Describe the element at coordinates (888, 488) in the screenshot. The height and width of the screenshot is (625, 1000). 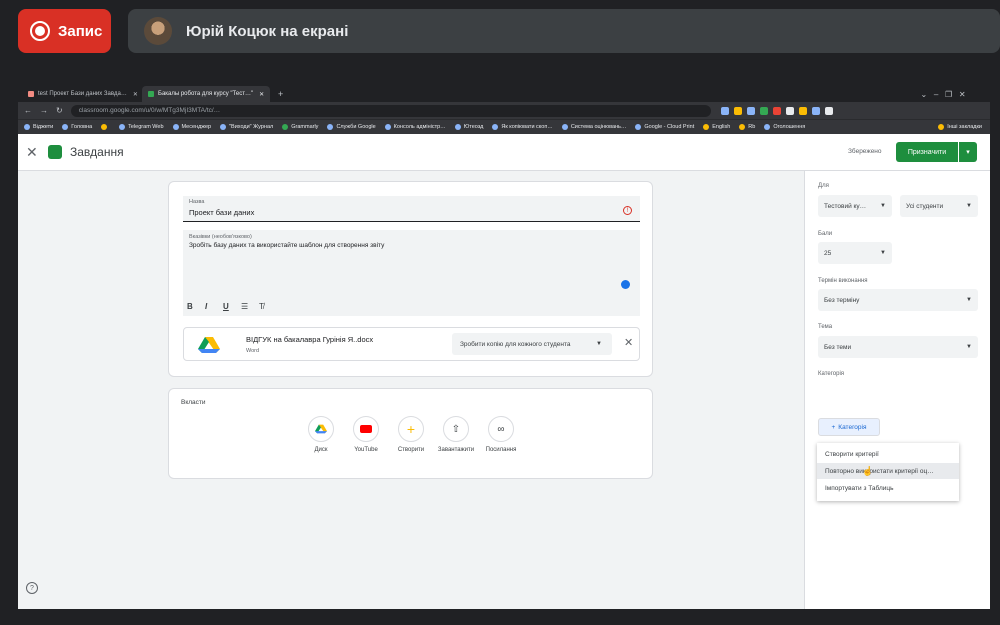
I see `menu-item-import-sheets: Імпортувати з Таблиць` at that location.